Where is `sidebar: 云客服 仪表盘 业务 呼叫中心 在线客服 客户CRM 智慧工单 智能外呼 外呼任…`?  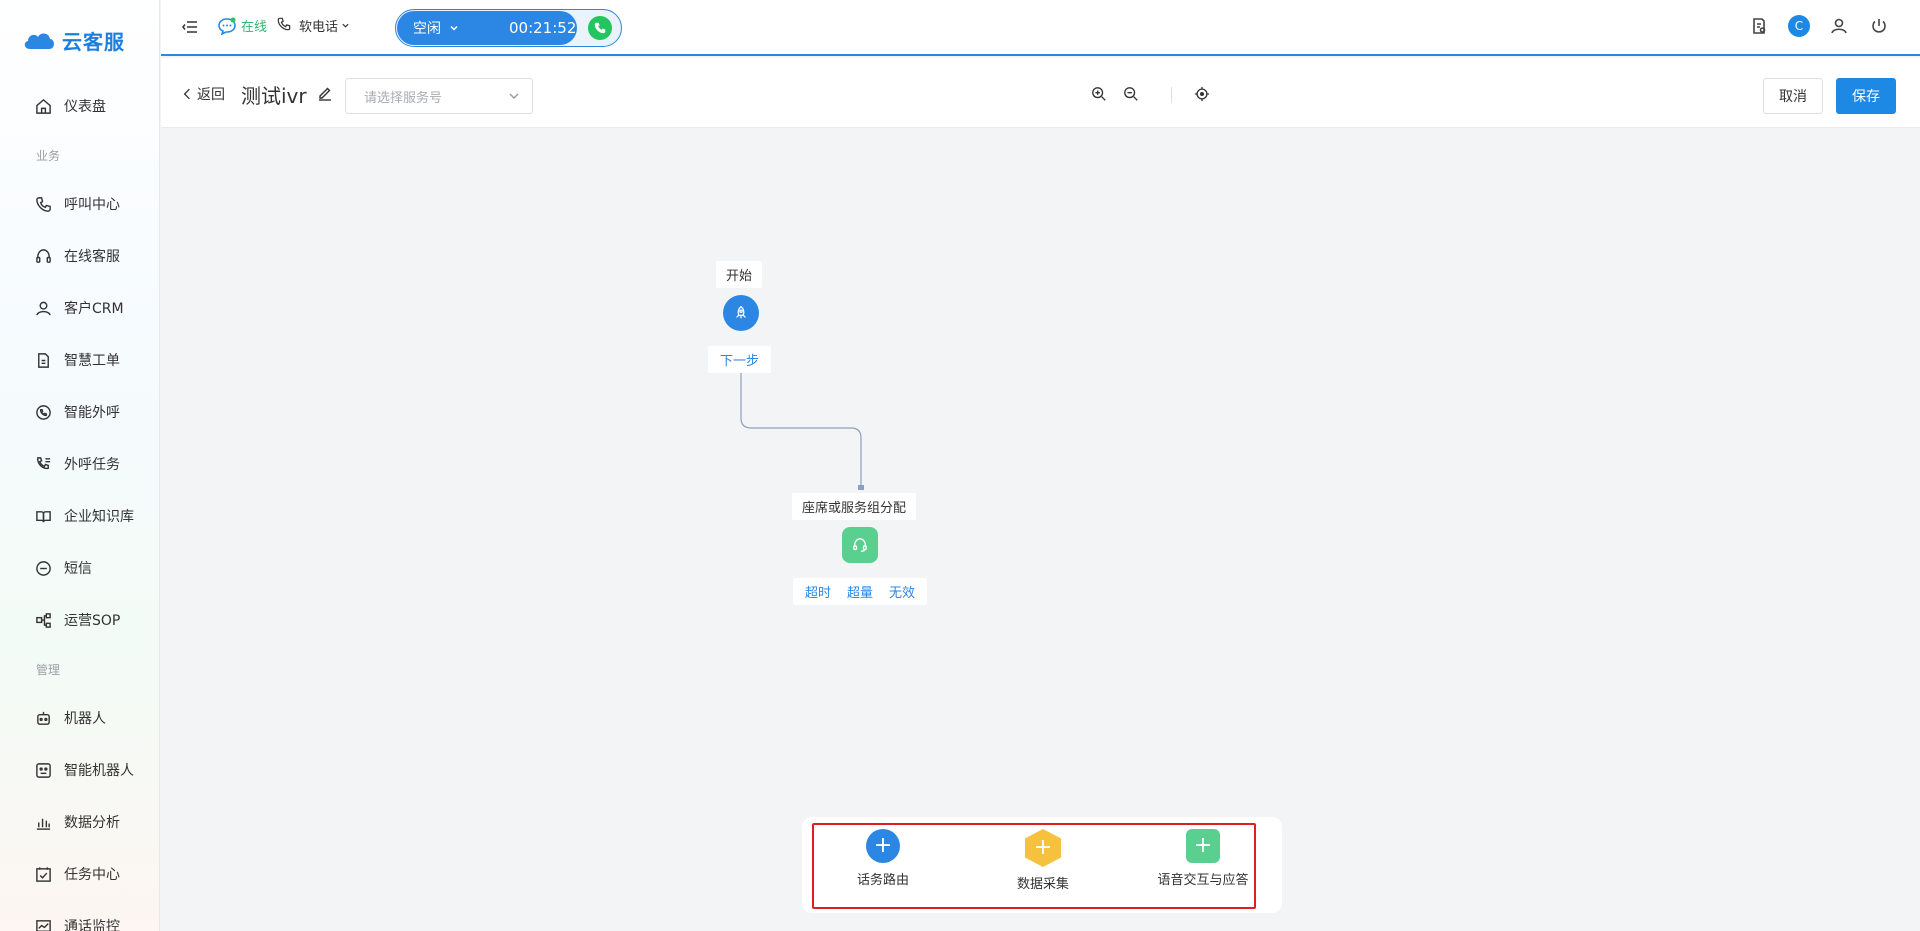 sidebar: 云客服 仪表盘 业务 呼叫中心 在线客服 客户CRM 智慧工单 智能外呼 外呼任… is located at coordinates (80, 465).